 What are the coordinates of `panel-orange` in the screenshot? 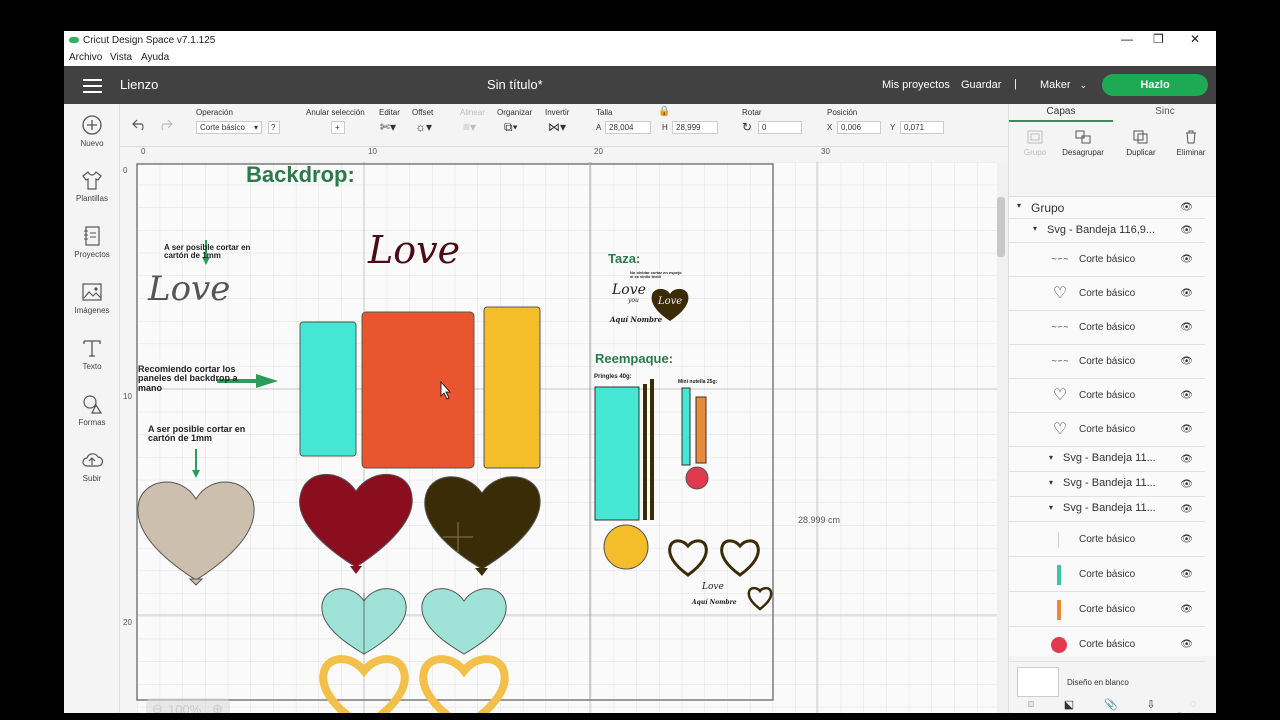 It's located at (418, 390).